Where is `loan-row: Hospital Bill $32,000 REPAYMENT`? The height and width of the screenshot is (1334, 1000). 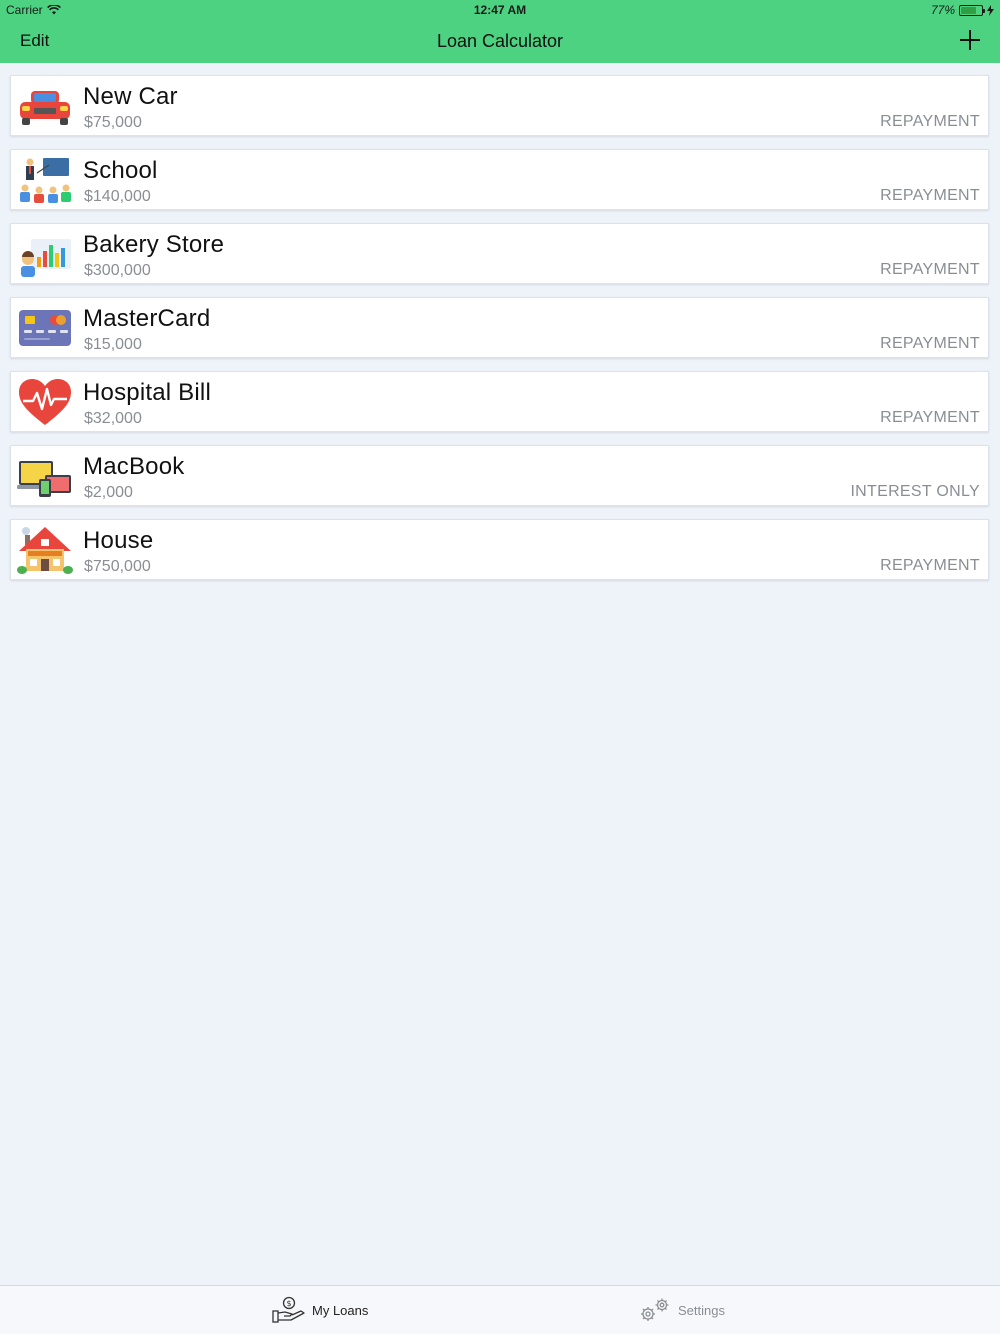 loan-row: Hospital Bill $32,000 REPAYMENT is located at coordinates (499, 401).